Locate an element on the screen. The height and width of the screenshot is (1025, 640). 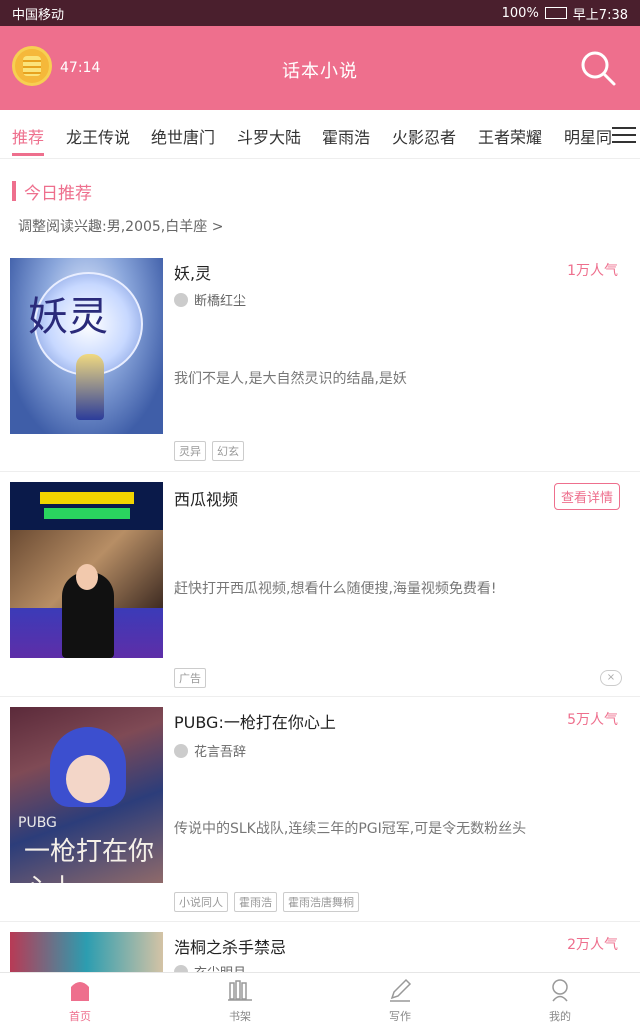
section-header: 今日推荐 is located at coordinates (52, 192).